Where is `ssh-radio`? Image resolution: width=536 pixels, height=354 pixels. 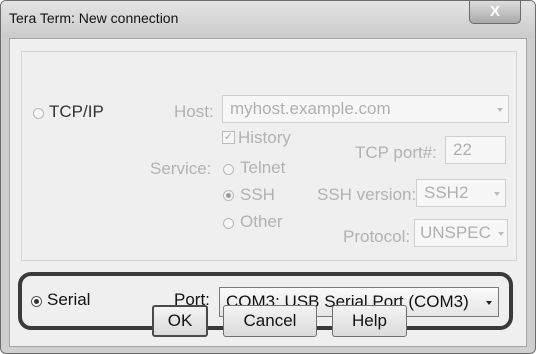
ssh-radio is located at coordinates (228, 195).